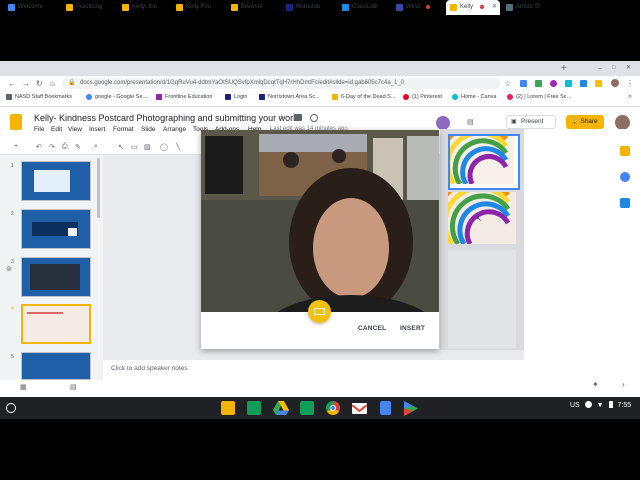 This screenshot has height=480, width=640. Describe the element at coordinates (184, 97) in the screenshot. I see `bookmark: Frontline Education` at that location.